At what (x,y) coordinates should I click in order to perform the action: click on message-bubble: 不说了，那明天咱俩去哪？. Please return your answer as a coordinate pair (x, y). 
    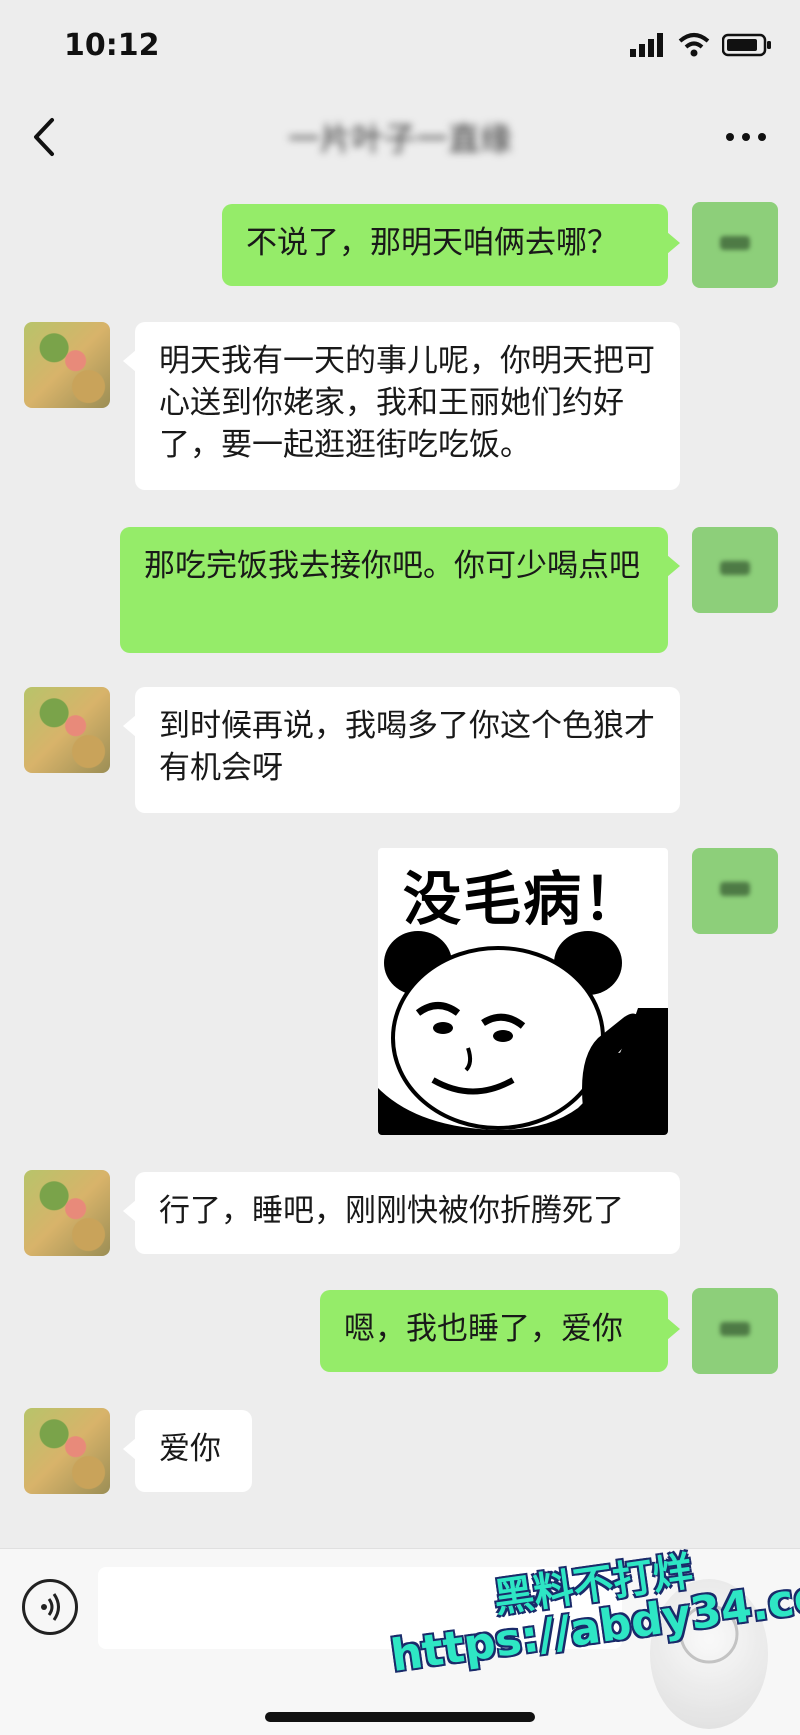
    Looking at the image, I should click on (451, 245).